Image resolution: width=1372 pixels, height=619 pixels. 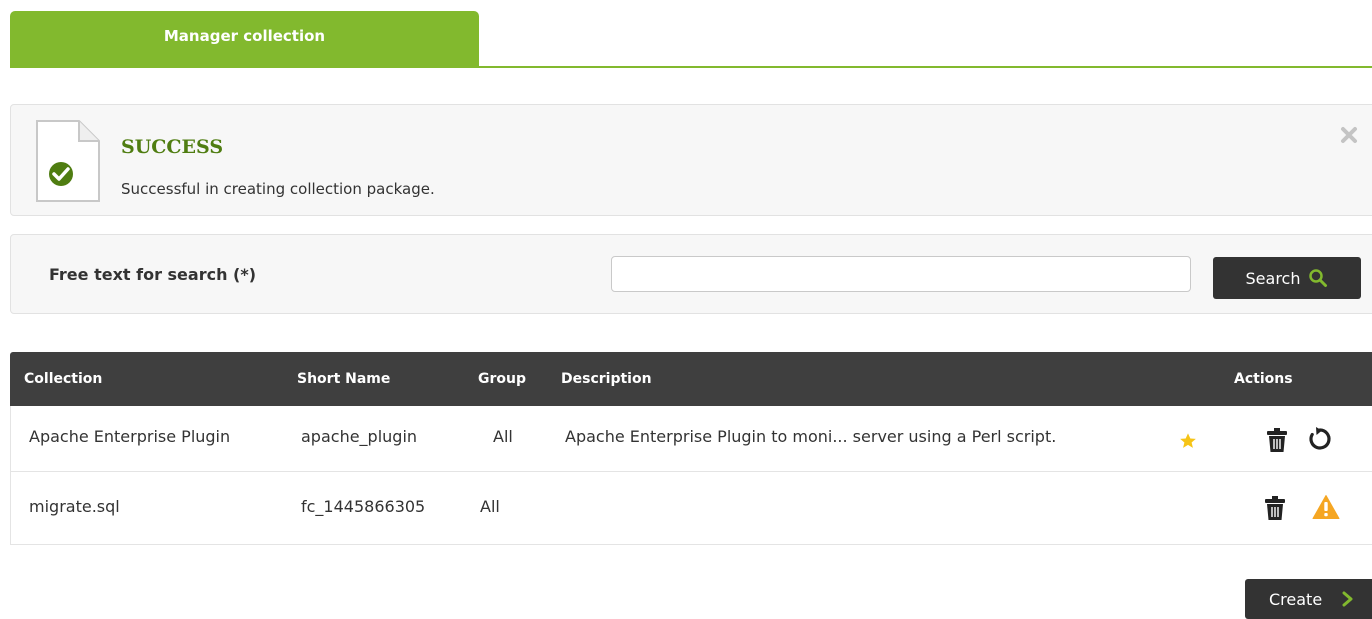 What do you see at coordinates (1349, 135) in the screenshot?
I see `close-icon` at bounding box center [1349, 135].